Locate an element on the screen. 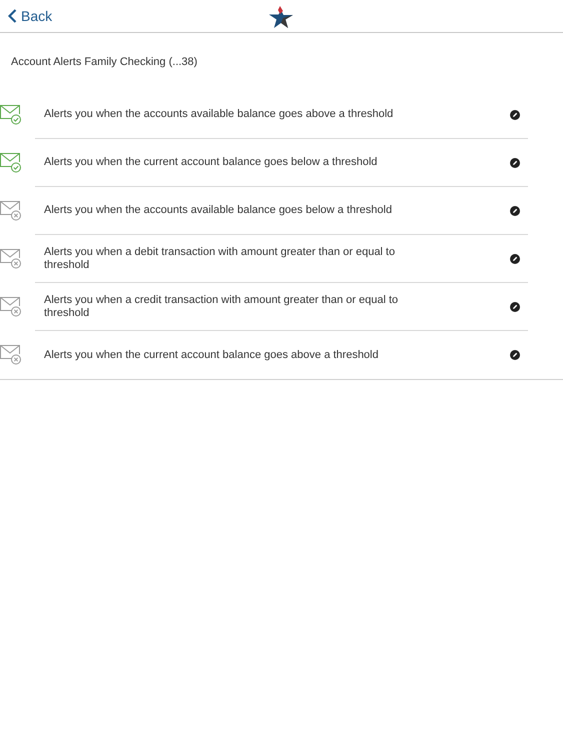 This screenshot has height=750, width=563. alert-description: Alerts you when the current account balance goes above a threshold is located at coordinates (211, 355).